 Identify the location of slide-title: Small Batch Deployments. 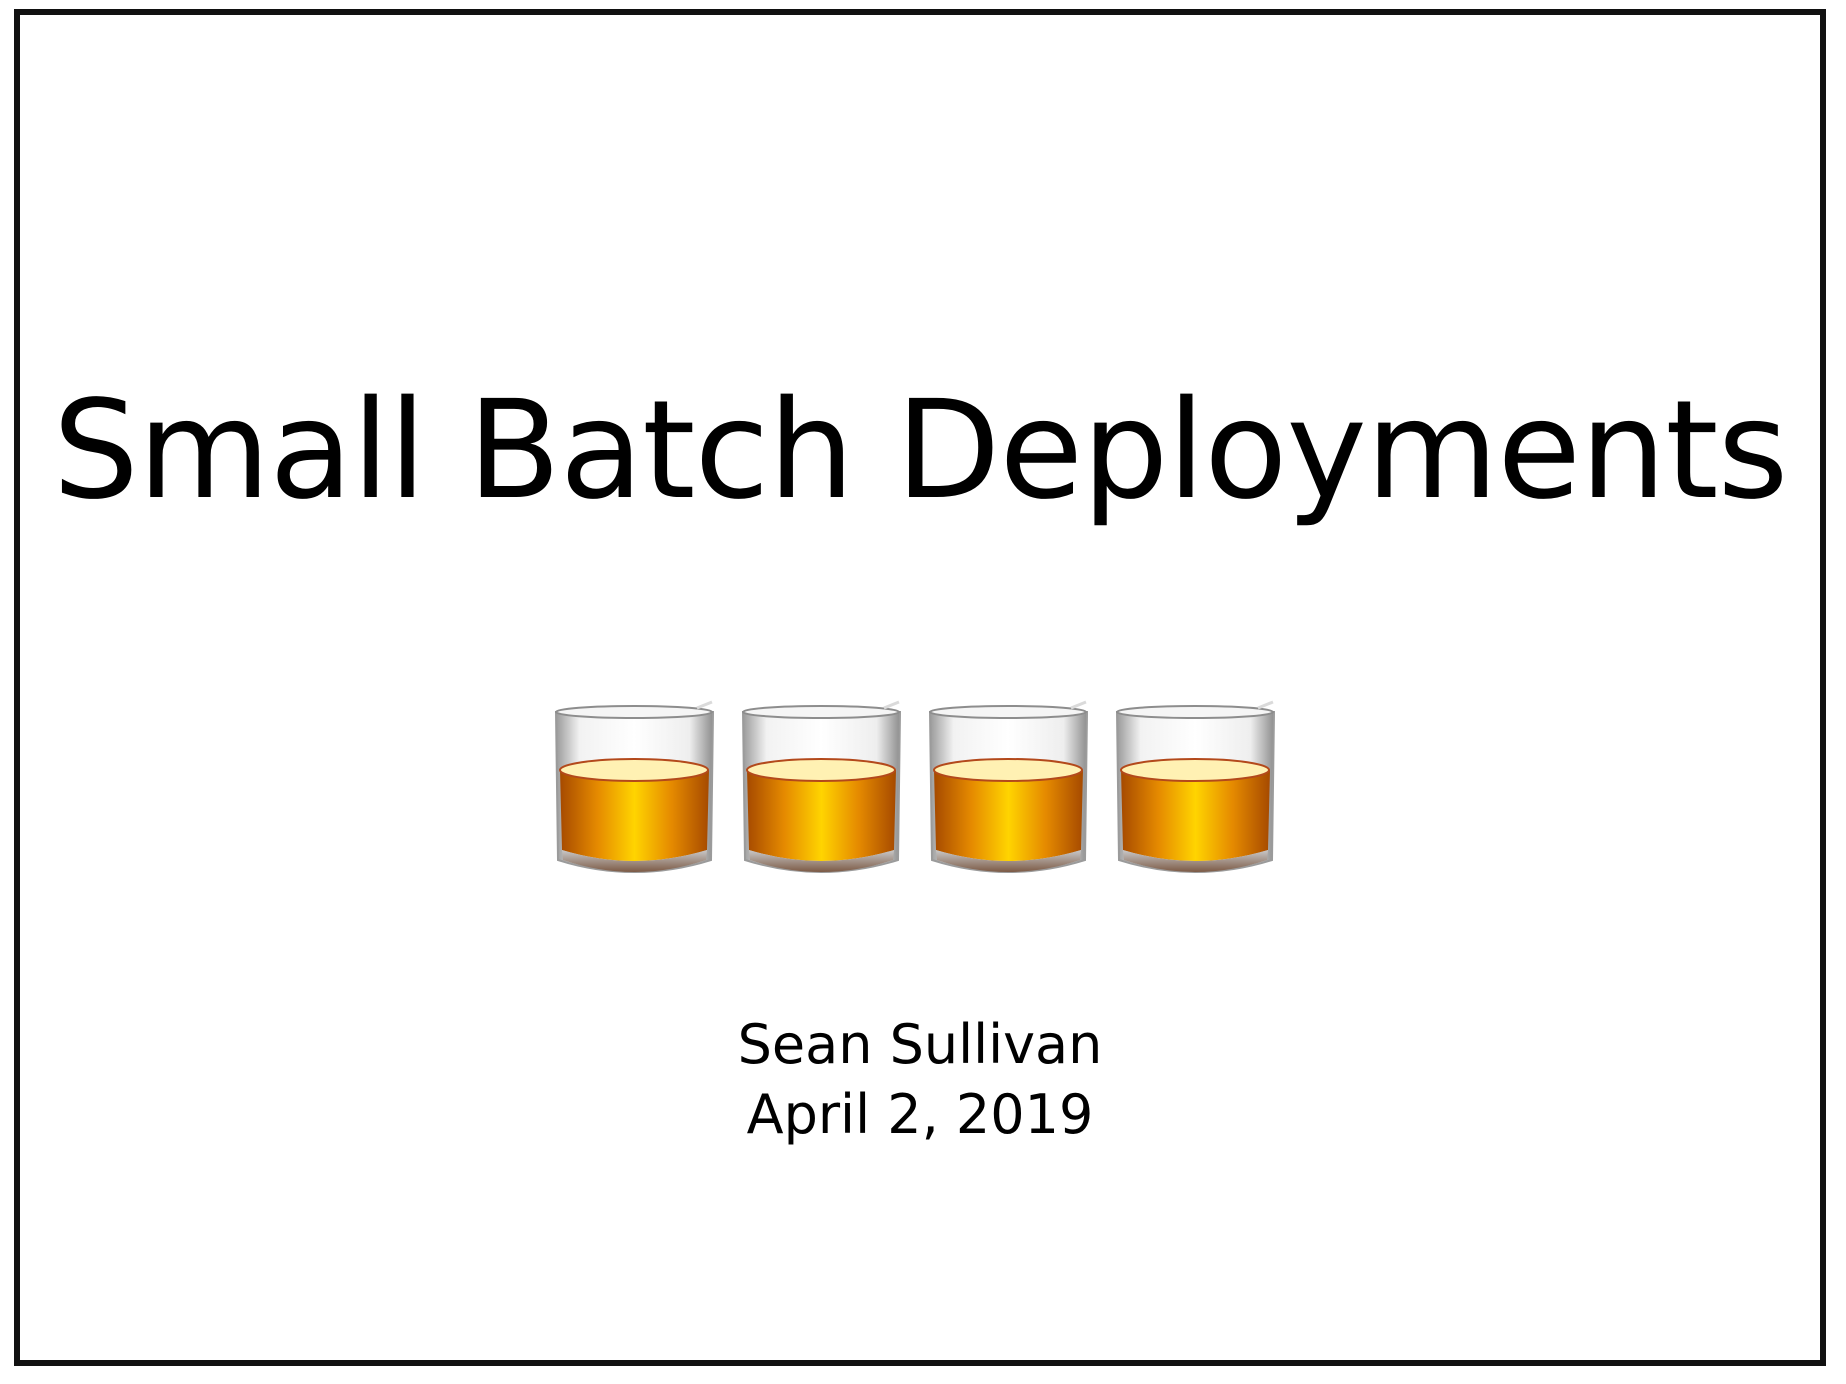
(920, 451).